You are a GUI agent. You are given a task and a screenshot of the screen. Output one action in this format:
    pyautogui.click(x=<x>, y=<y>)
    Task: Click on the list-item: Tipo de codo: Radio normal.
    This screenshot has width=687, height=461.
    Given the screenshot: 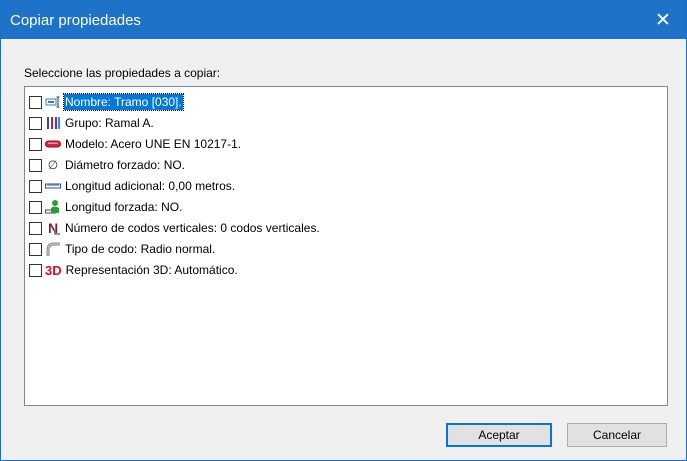 What is the action you would take?
    pyautogui.click(x=122, y=249)
    